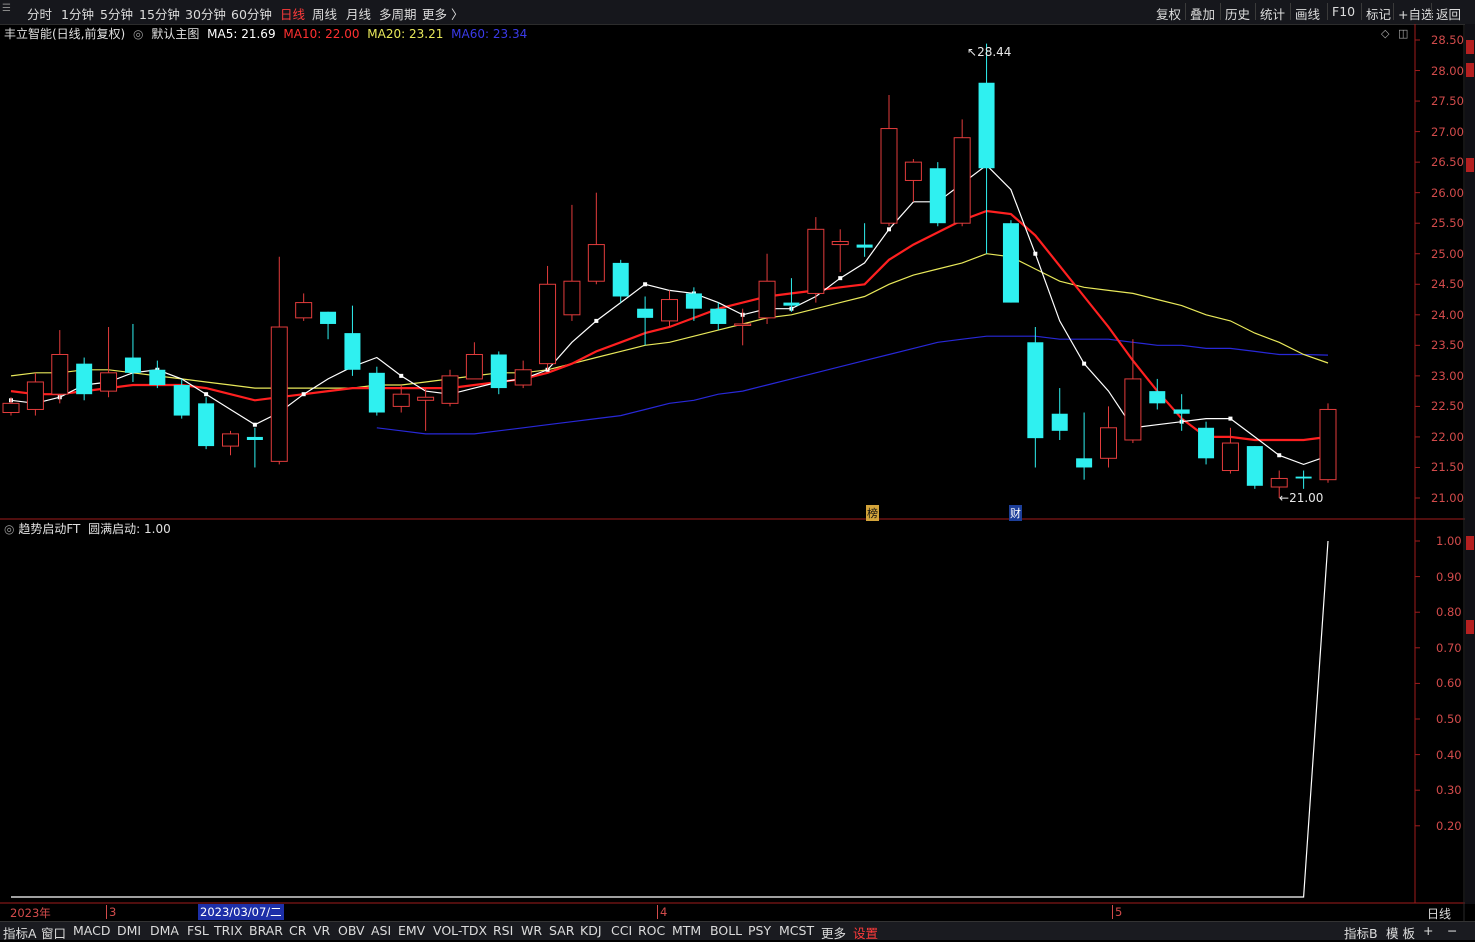  What do you see at coordinates (1470, 464) in the screenshot?
I see `side-scrollbar` at bounding box center [1470, 464].